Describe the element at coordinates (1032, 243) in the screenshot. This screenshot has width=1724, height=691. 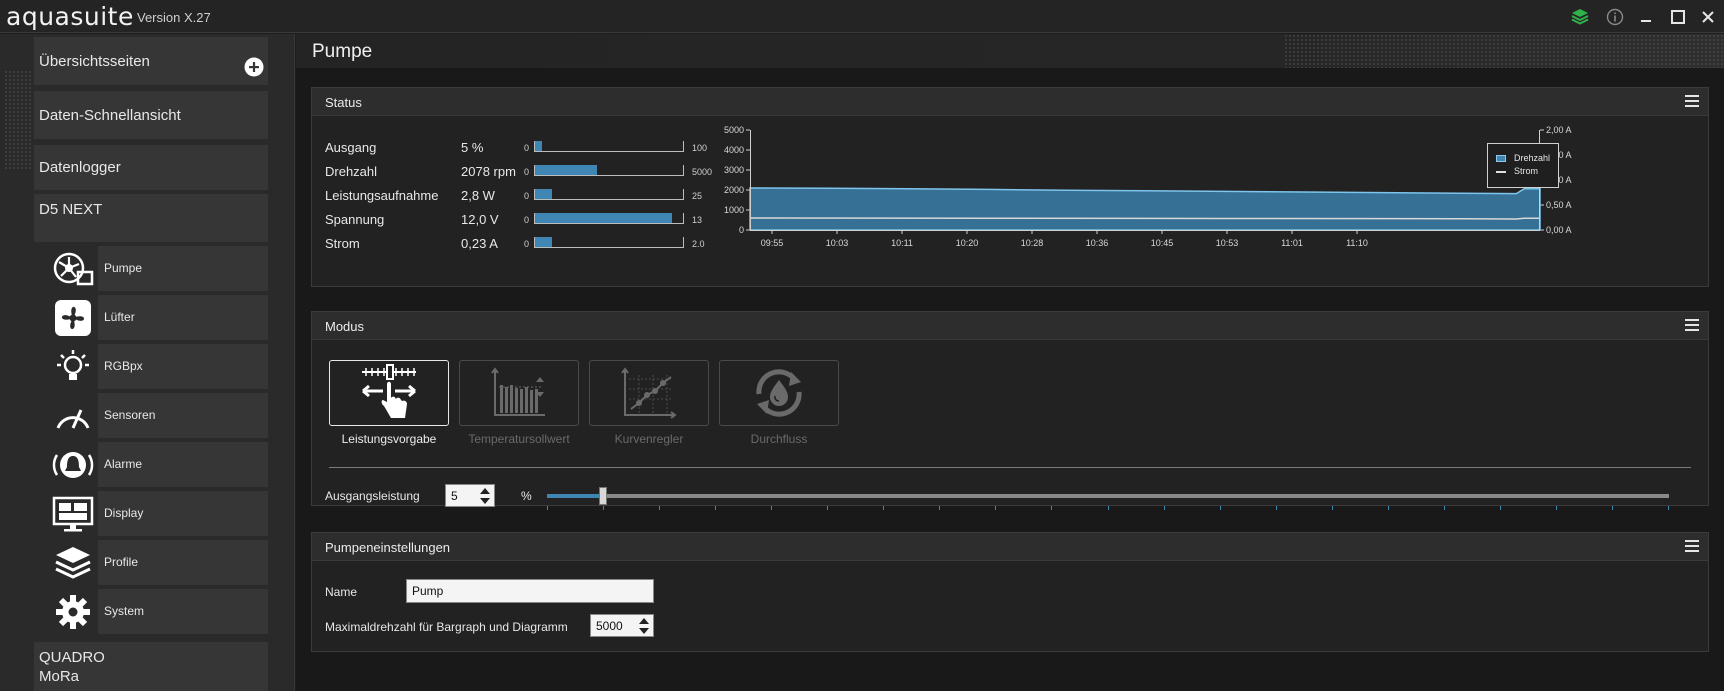
I see `x-tick-label: 10:28` at that location.